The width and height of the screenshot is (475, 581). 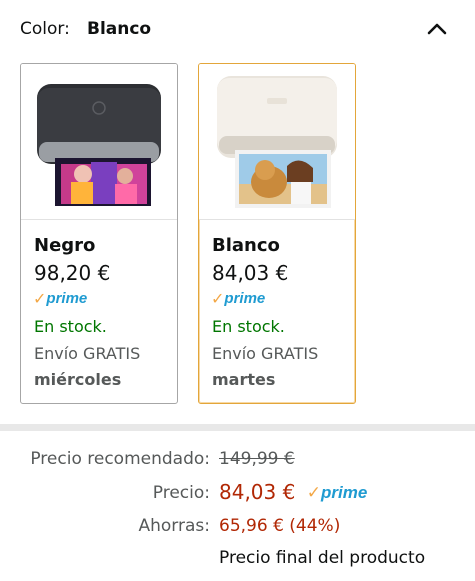 I want to click on recommended-price-row: Precio recomendado: 149,99 €, so click(x=237, y=462).